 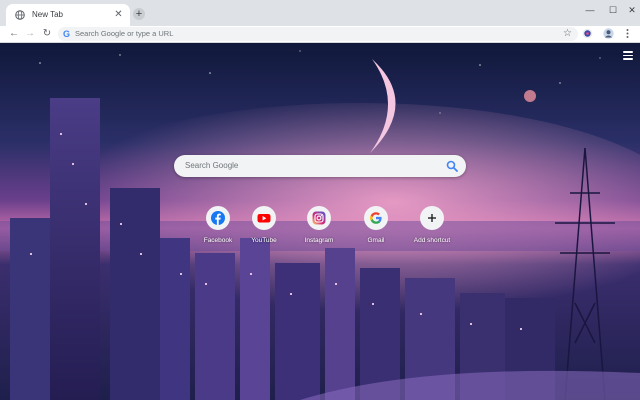 What do you see at coordinates (432, 240) in the screenshot?
I see `shortcut-label: Add shortcut` at bounding box center [432, 240].